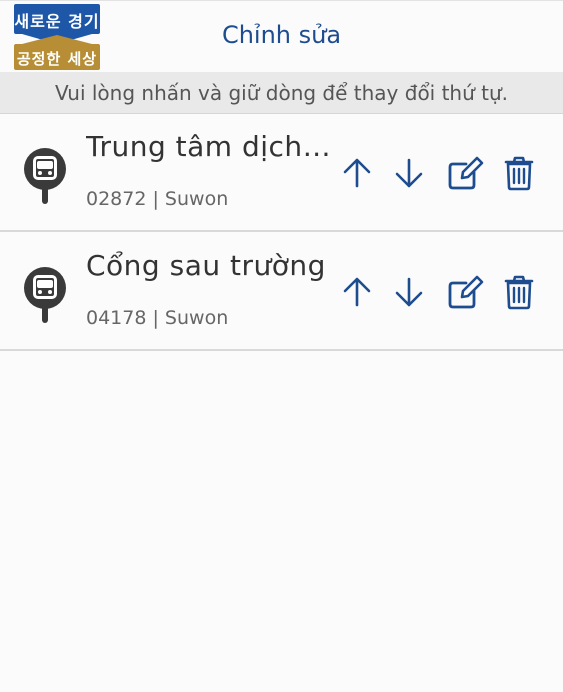  I want to click on stop-code-city: 02872 | Suwon, so click(157, 199).